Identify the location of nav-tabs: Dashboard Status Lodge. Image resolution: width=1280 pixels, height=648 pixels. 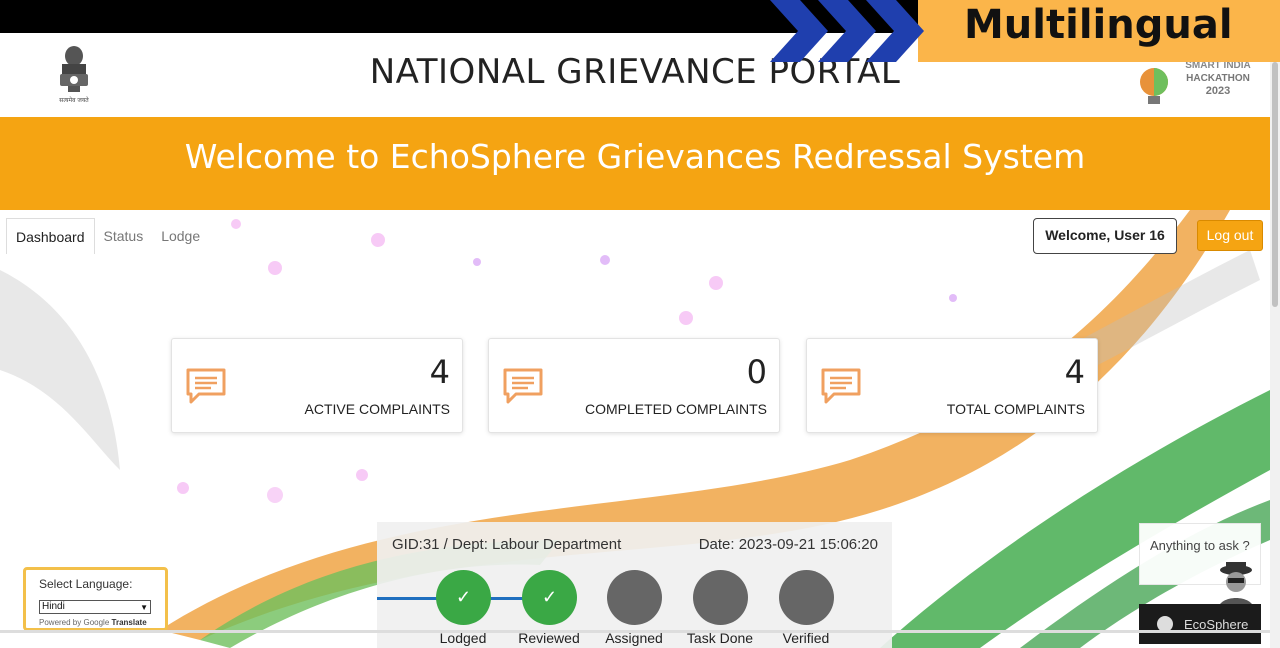
(108, 236).